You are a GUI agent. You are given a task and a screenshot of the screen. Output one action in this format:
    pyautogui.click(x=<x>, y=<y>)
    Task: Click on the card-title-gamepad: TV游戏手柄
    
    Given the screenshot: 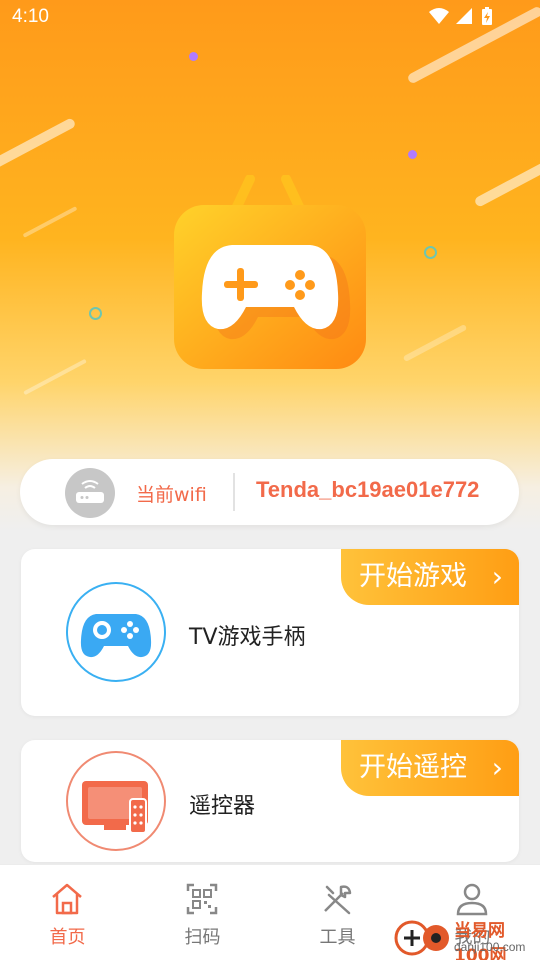 What is the action you would take?
    pyautogui.click(x=247, y=637)
    